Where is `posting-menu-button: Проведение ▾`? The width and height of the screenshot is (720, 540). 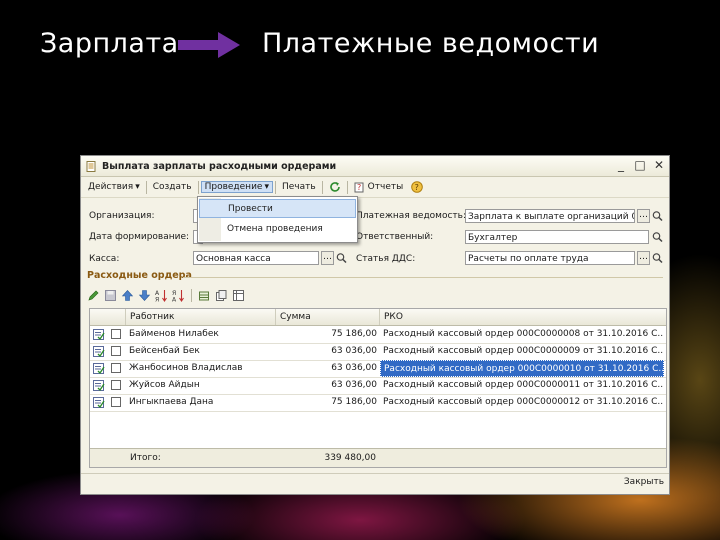 posting-menu-button: Проведение ▾ is located at coordinates (236, 187).